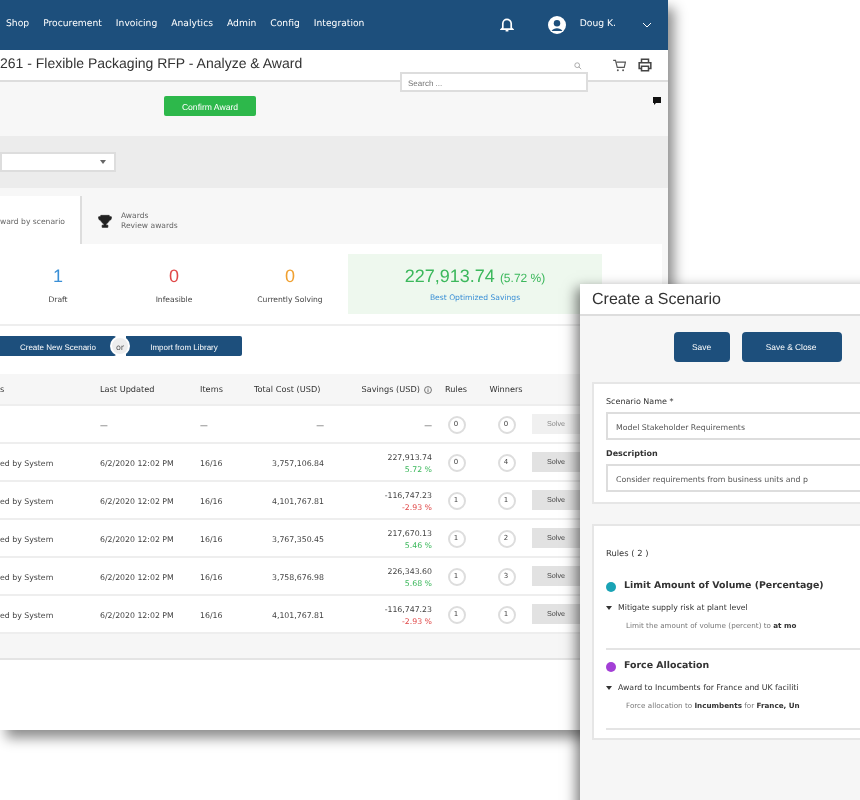  I want to click on trophy-icon, so click(105, 220).